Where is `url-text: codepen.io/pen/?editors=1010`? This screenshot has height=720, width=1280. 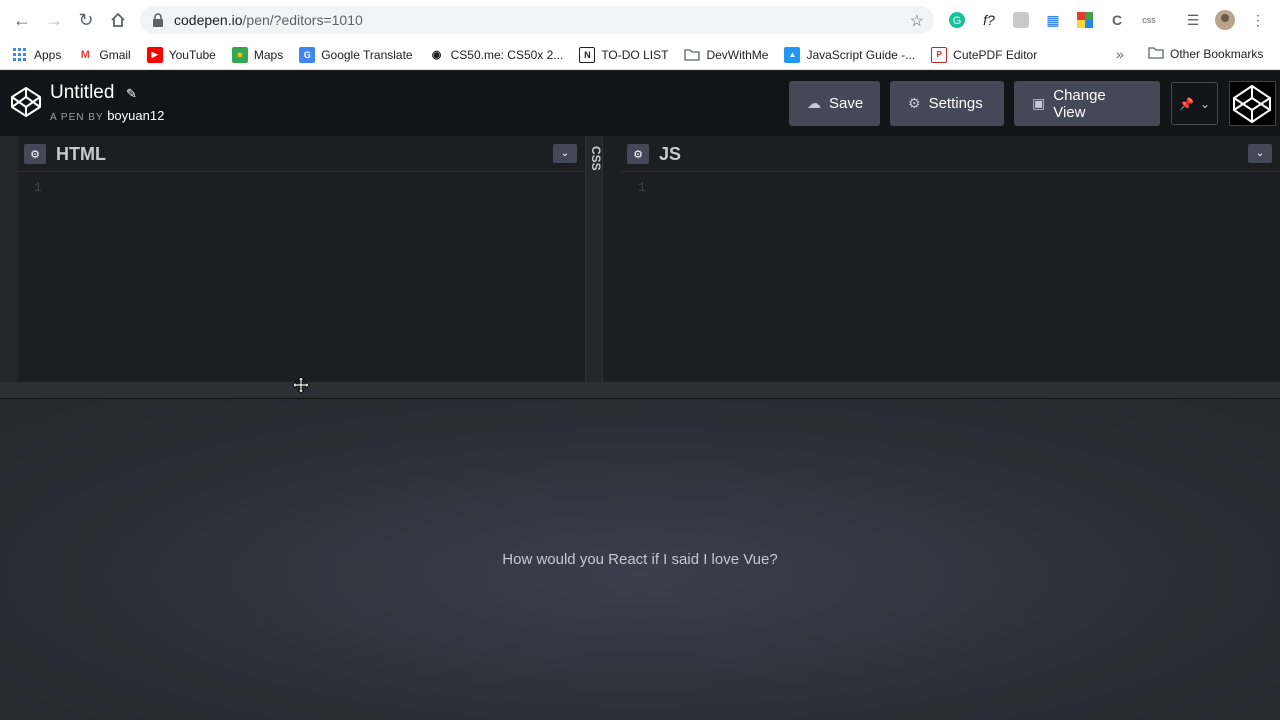
url-text: codepen.io/pen/?editors=1010 is located at coordinates (268, 20).